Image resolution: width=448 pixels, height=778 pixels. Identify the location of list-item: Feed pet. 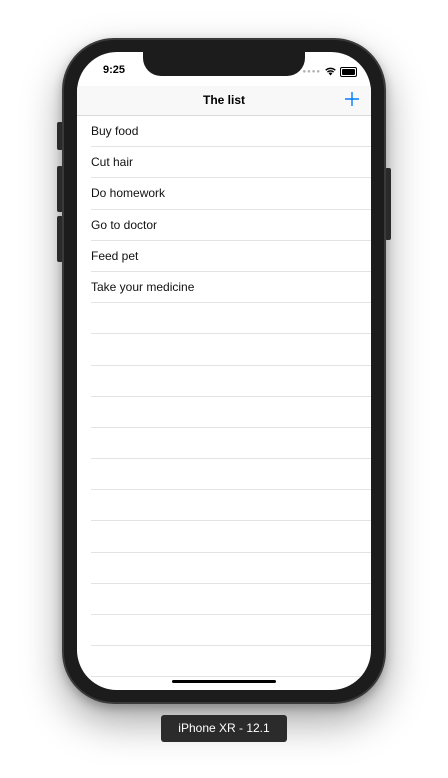
(231, 256).